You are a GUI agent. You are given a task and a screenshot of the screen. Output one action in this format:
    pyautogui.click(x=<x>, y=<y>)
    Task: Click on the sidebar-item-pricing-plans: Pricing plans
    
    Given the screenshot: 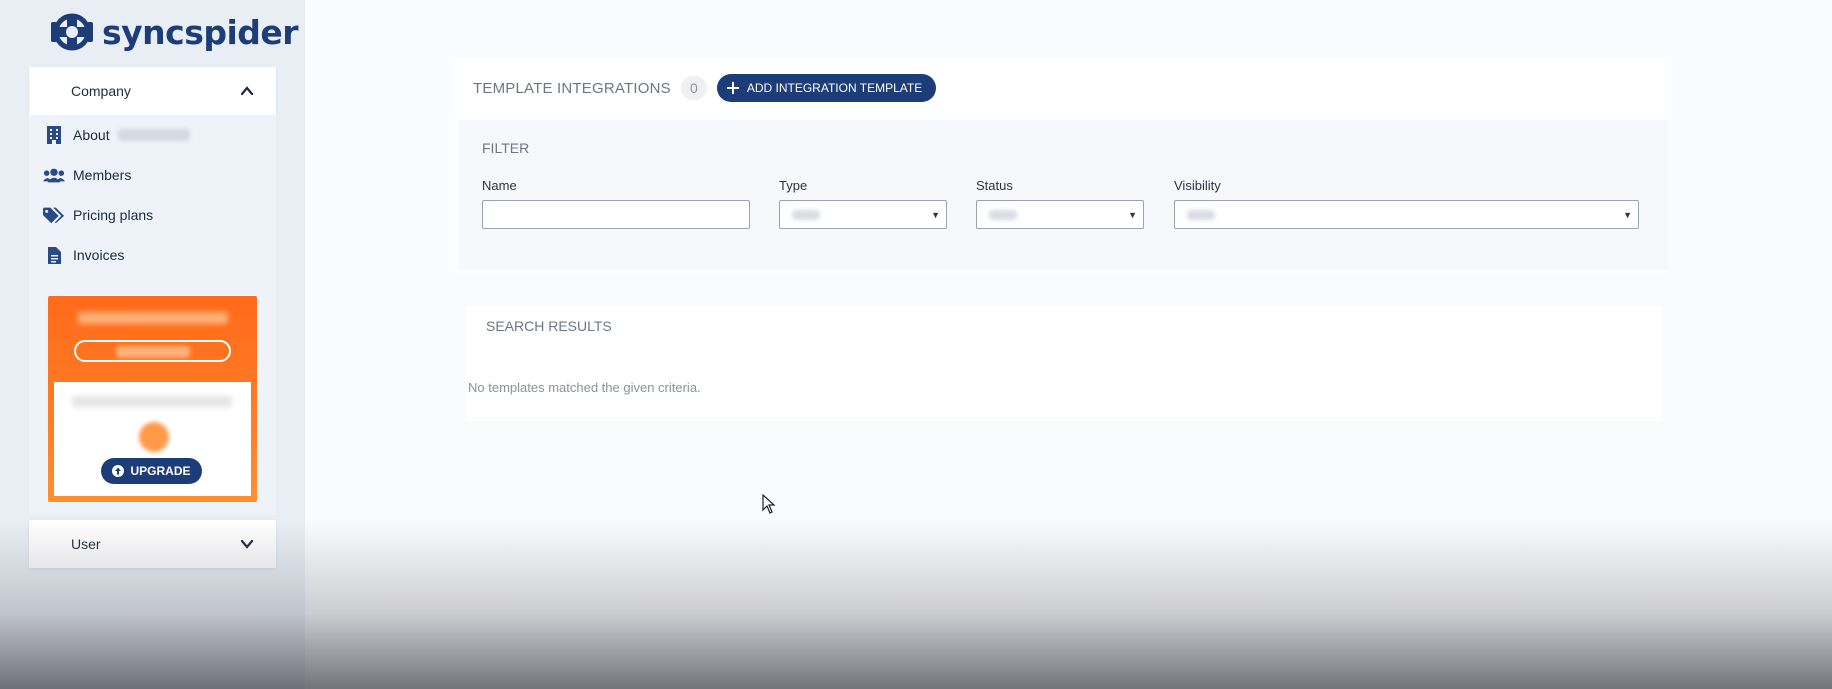 What is the action you would take?
    pyautogui.click(x=98, y=215)
    